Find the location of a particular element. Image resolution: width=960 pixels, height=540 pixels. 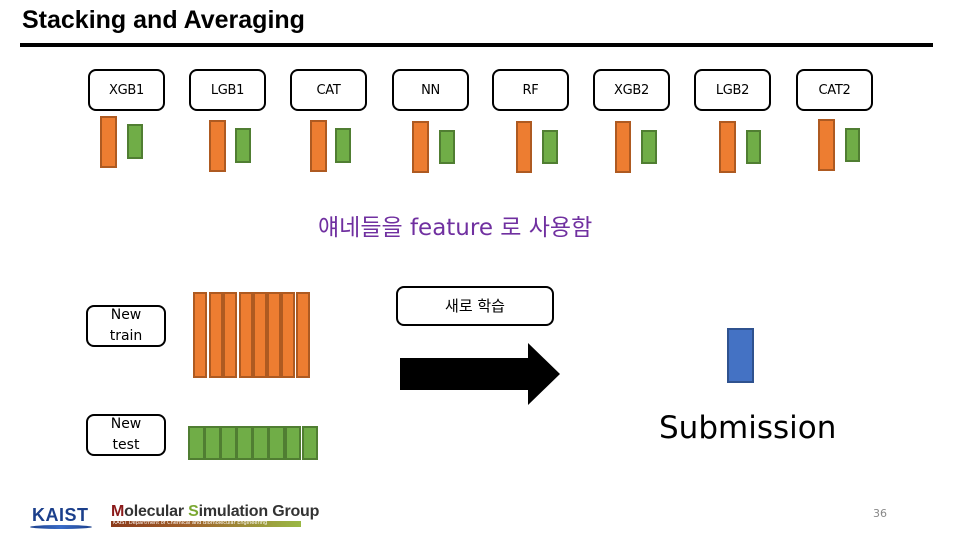

slide-title: Stacking and Averaging is located at coordinates (163, 20).